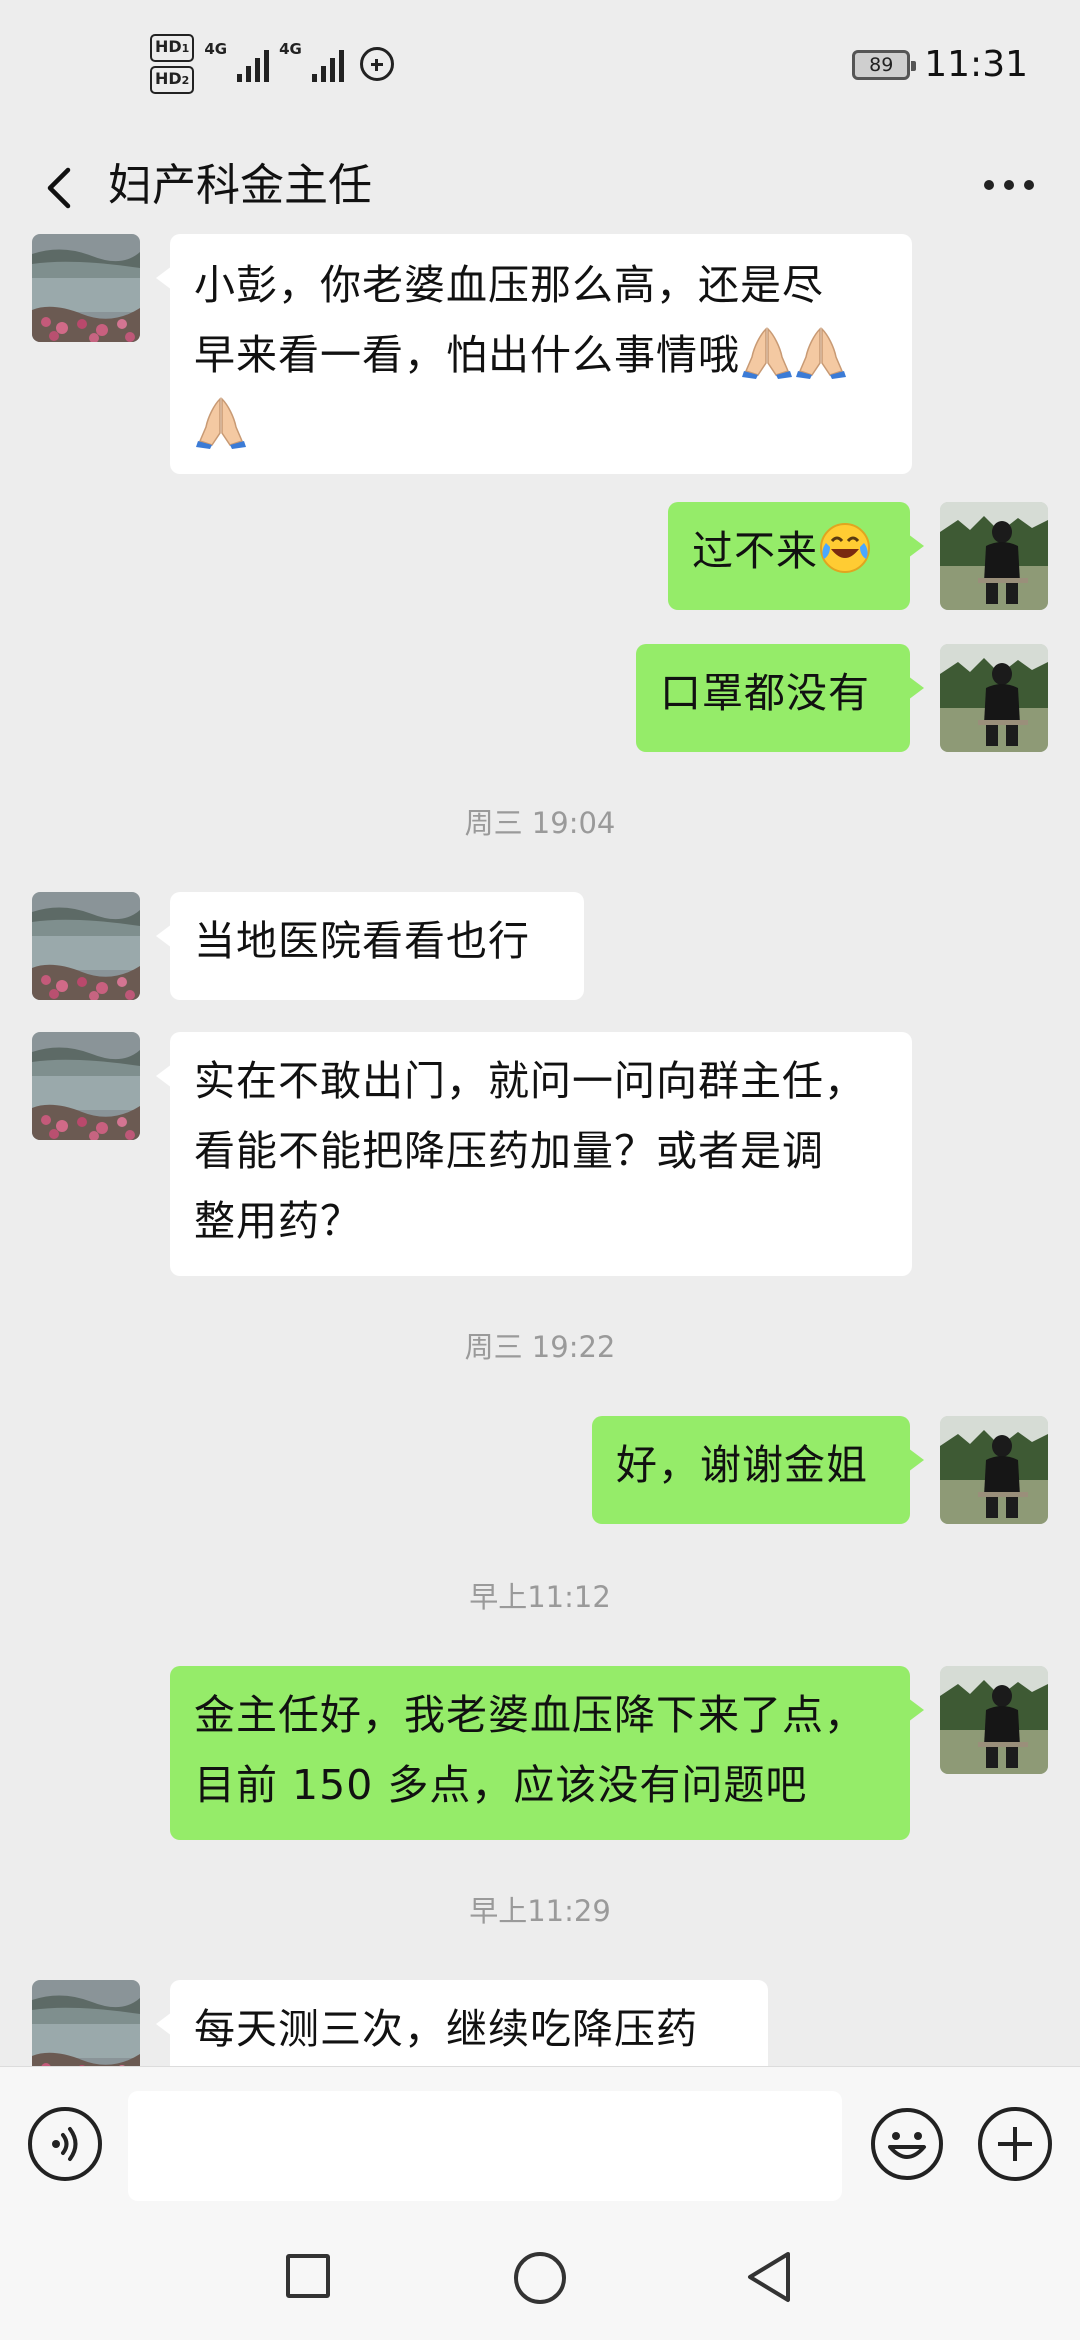 Image resolution: width=1080 pixels, height=2340 pixels. Describe the element at coordinates (240, 185) in the screenshot. I see `chat-title: 妇产科金主任` at that location.